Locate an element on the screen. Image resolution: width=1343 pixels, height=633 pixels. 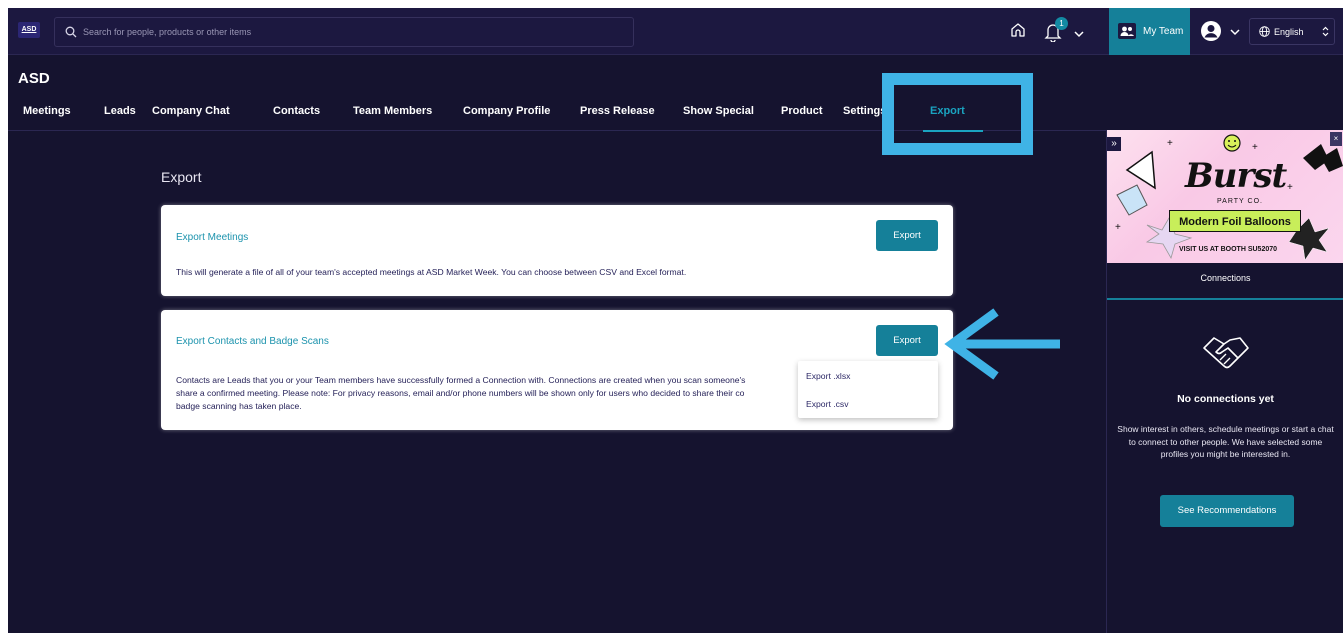
top-bar: ASD 1 is located at coordinates (675, 31).